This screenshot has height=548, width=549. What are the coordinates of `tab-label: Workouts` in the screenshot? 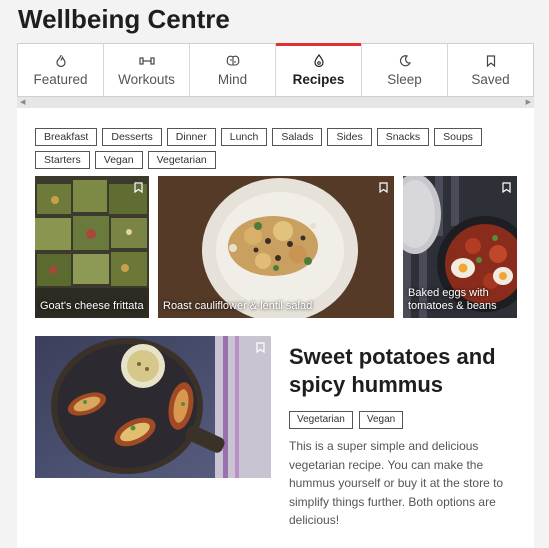 It's located at (146, 79).